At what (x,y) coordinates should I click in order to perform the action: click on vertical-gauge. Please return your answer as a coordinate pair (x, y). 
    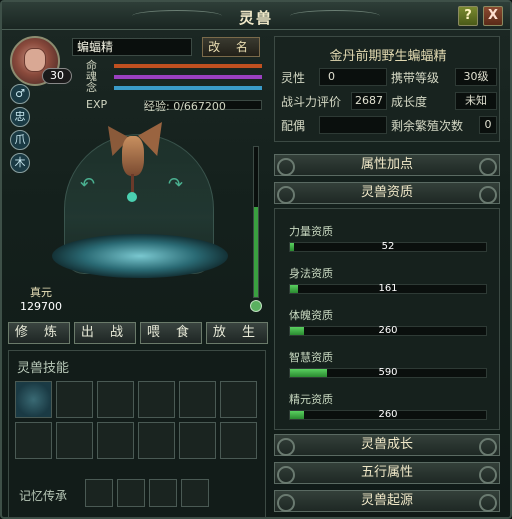
    Looking at the image, I should click on (256, 222).